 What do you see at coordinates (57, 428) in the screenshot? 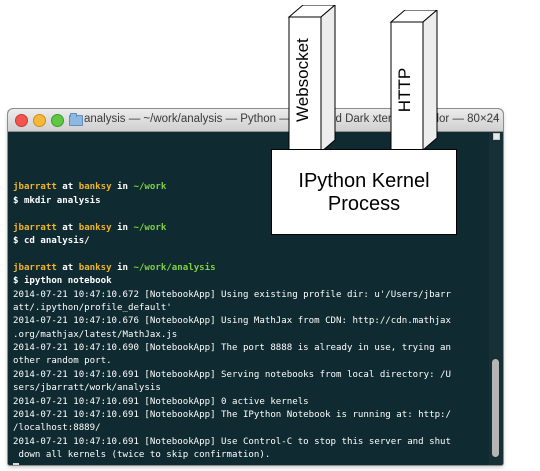
I see `log-text: /localhost:8889/` at bounding box center [57, 428].